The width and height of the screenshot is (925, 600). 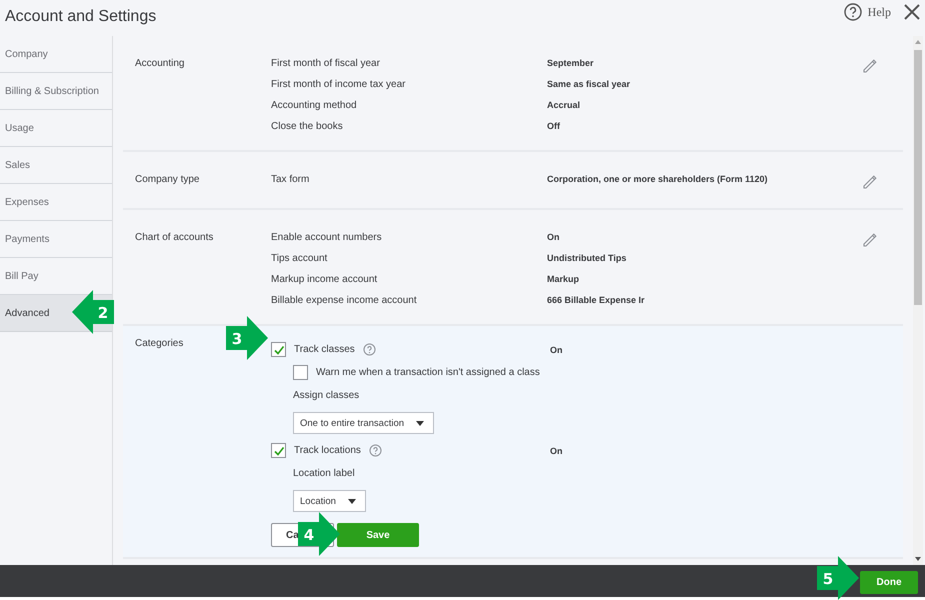 What do you see at coordinates (290, 179) in the screenshot?
I see `setting-label: Tax form` at bounding box center [290, 179].